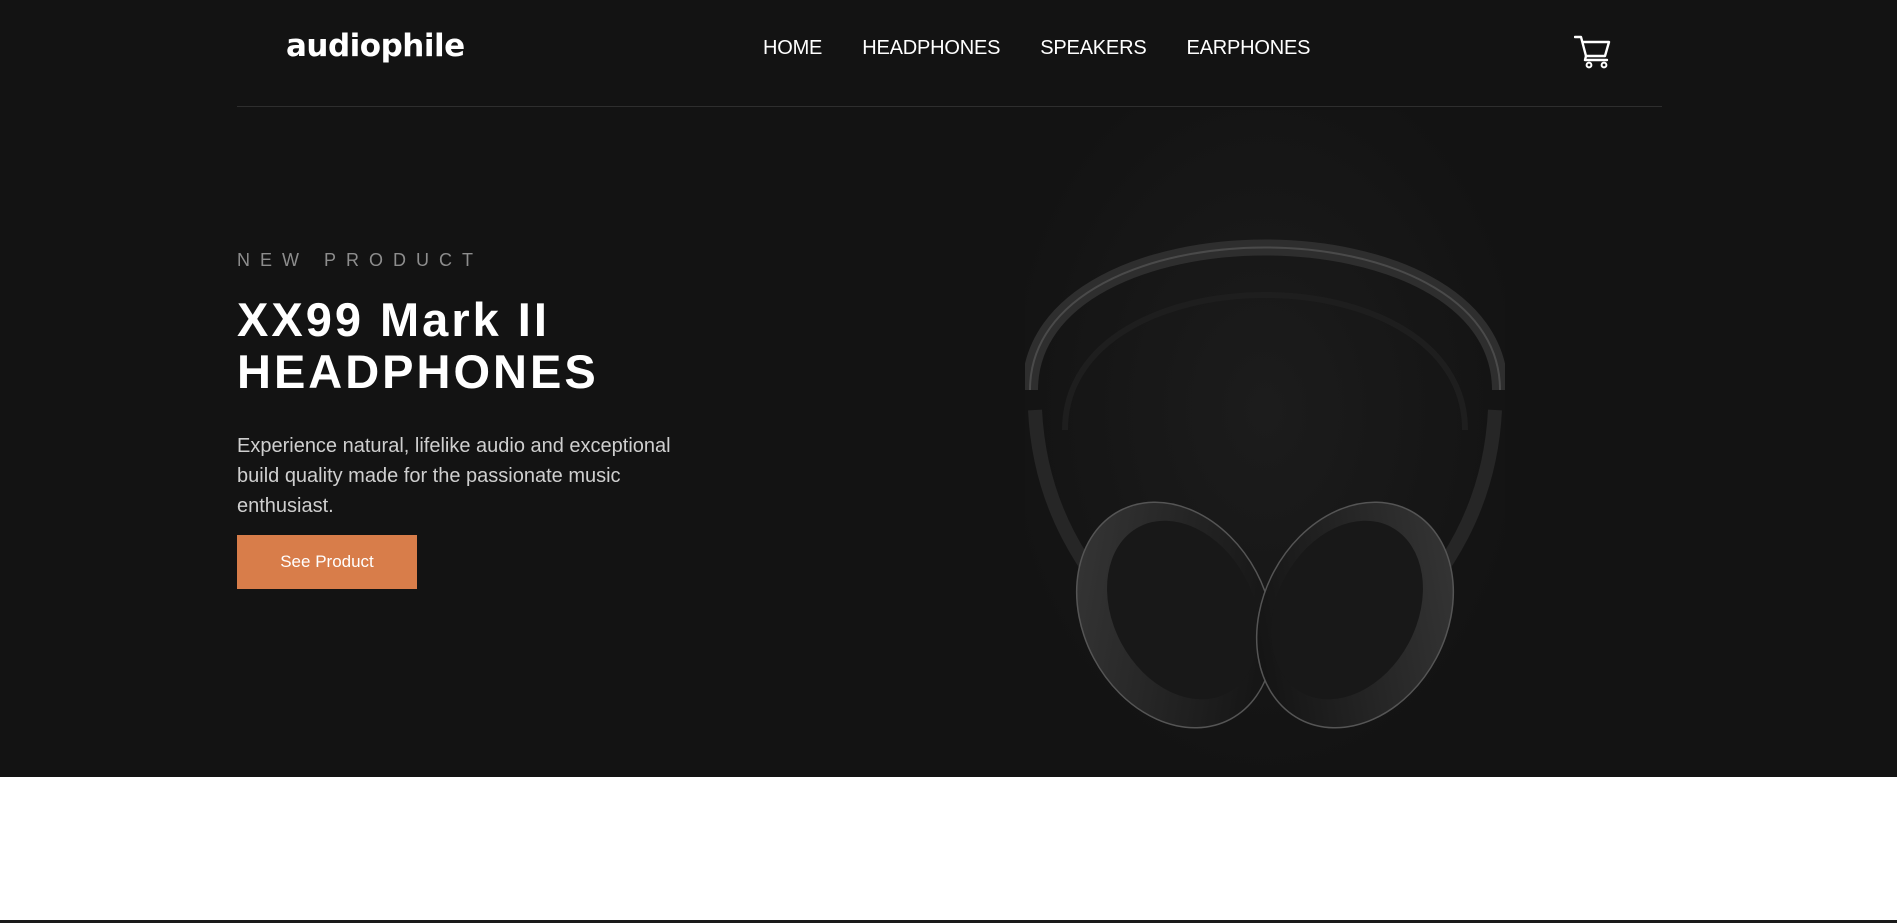 This screenshot has height=923, width=1897. I want to click on cart-icon, so click(1592, 51).